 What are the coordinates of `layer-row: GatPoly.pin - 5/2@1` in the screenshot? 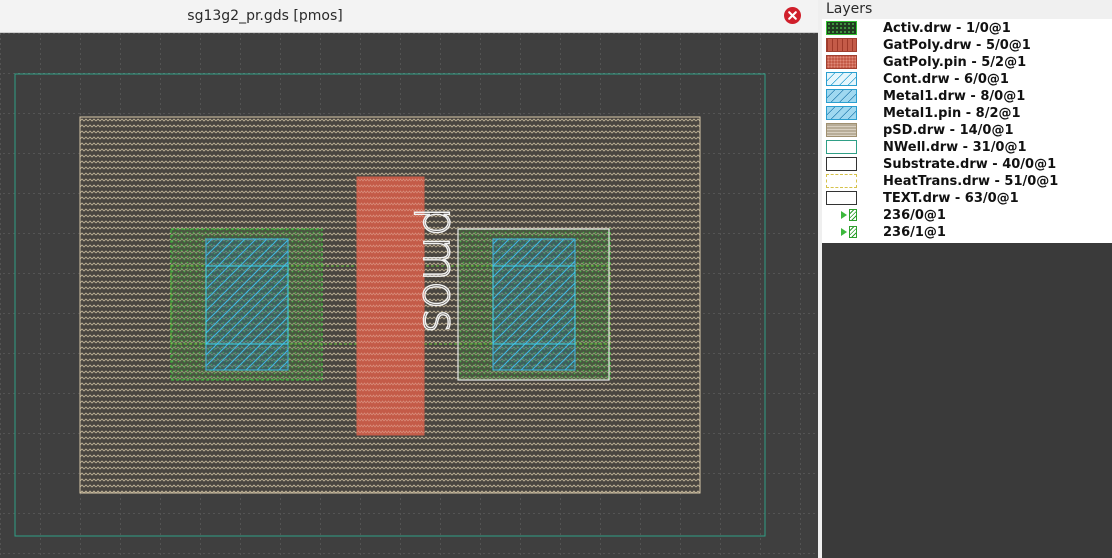 It's located at (967, 62).